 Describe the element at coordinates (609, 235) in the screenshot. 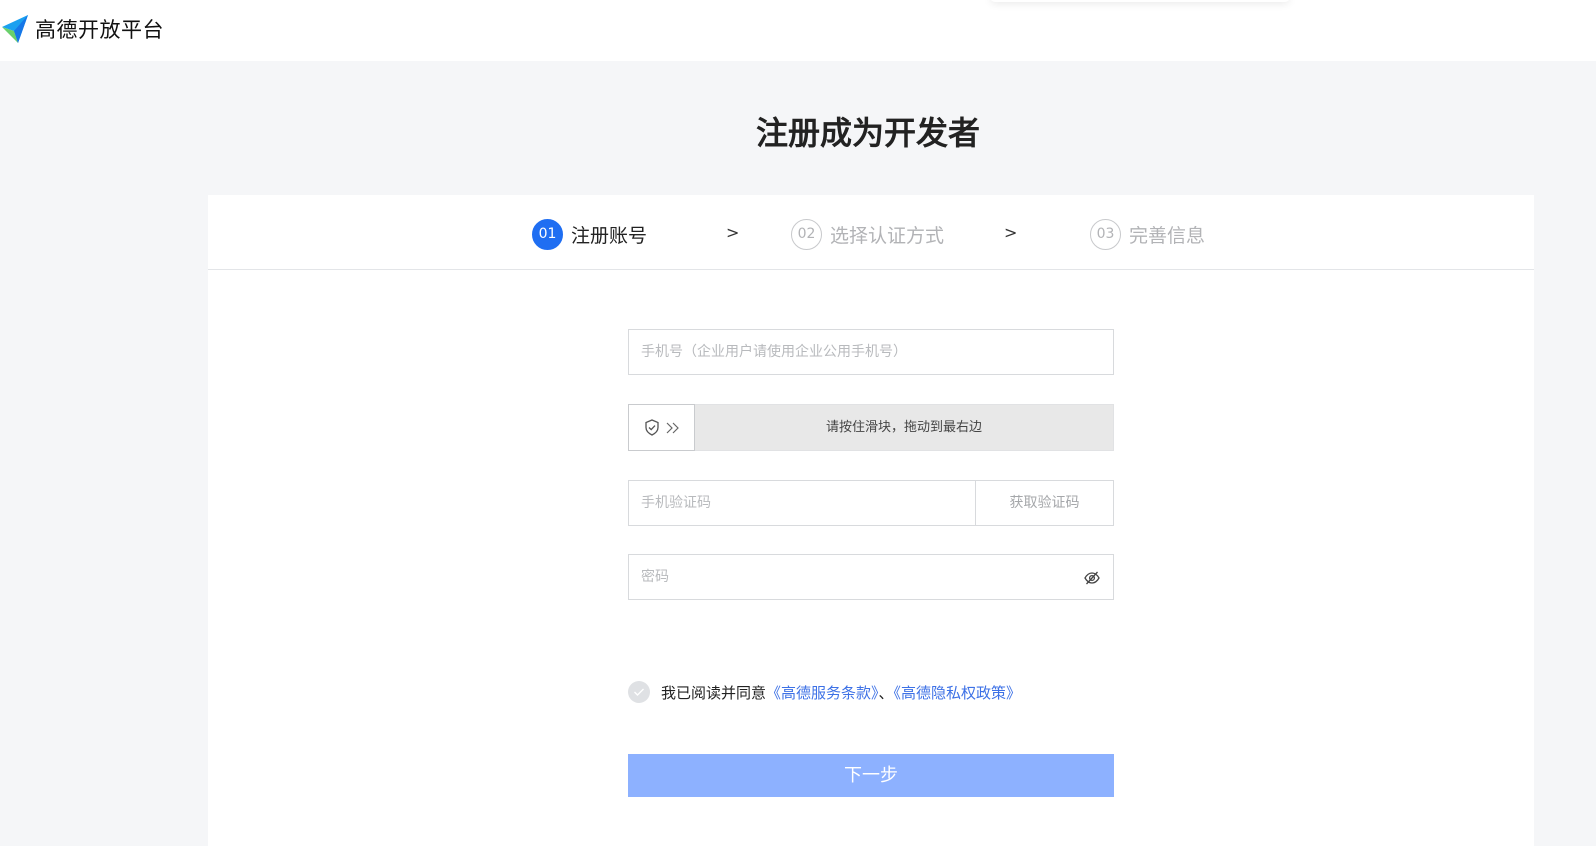

I see `step-label: 注册账号` at that location.